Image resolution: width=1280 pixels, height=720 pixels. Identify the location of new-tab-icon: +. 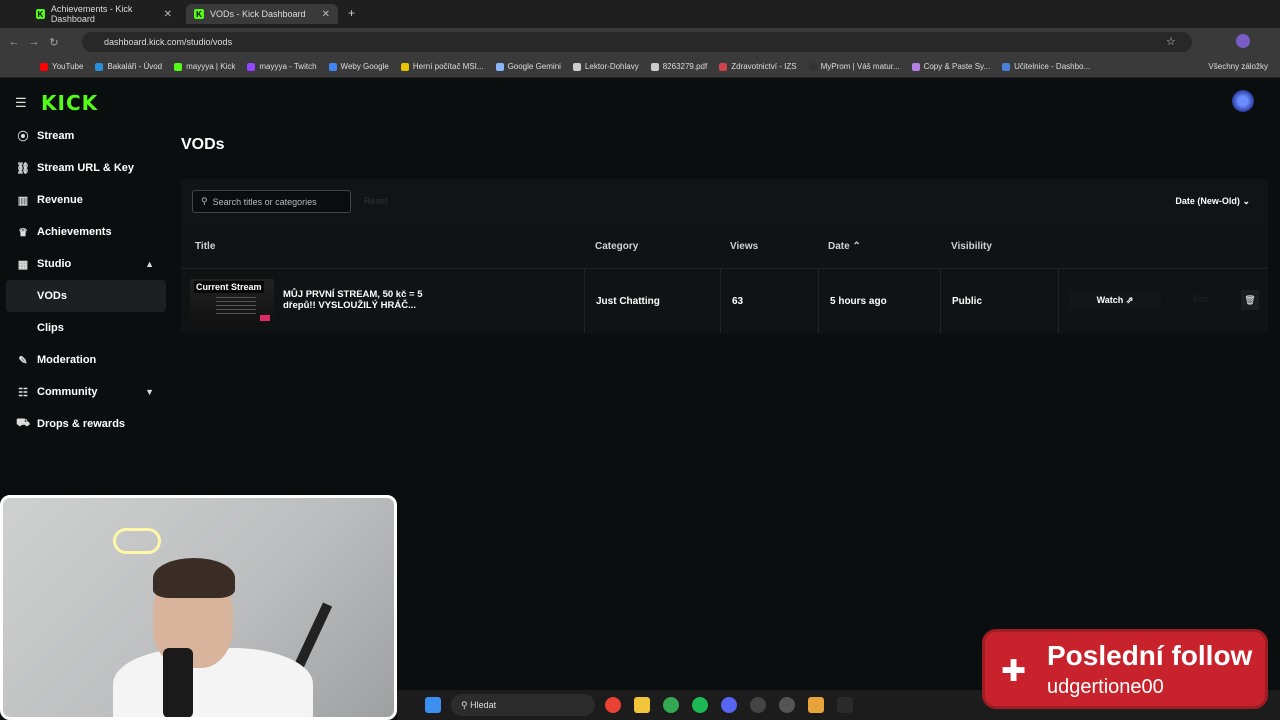
(351, 13).